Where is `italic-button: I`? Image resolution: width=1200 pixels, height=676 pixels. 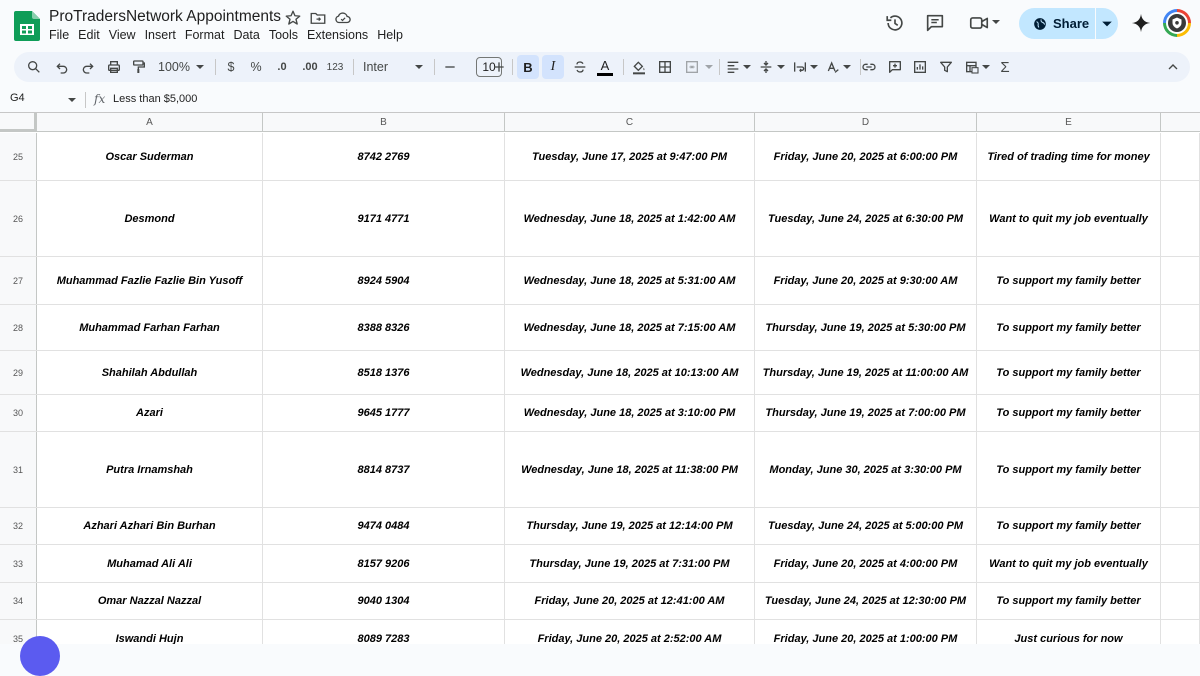 italic-button: I is located at coordinates (553, 67).